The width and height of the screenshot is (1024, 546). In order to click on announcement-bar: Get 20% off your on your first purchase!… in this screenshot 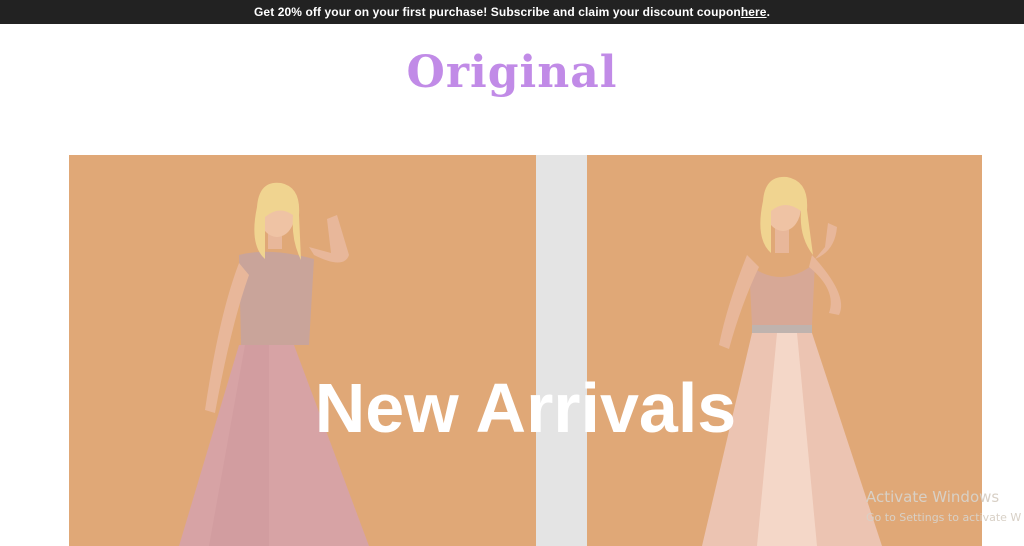, I will do `click(512, 12)`.